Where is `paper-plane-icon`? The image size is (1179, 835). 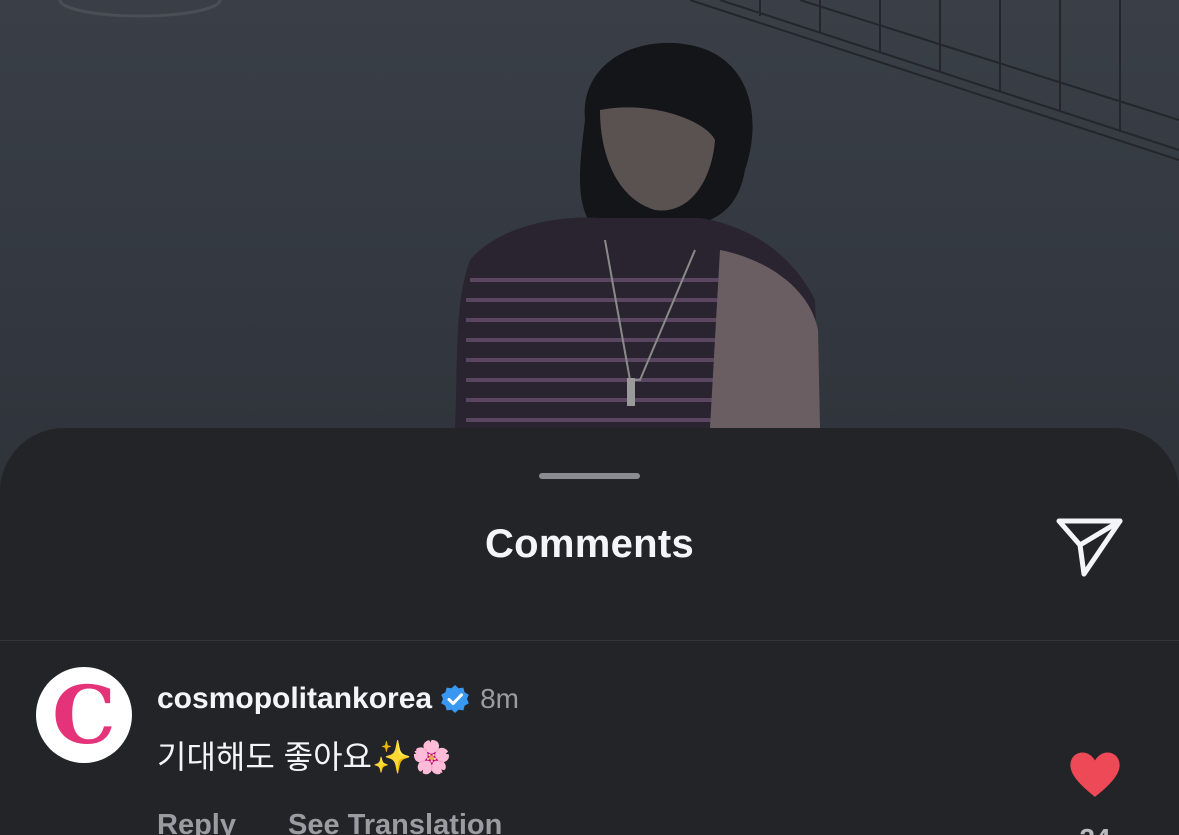
paper-plane-icon is located at coordinates (1089, 547).